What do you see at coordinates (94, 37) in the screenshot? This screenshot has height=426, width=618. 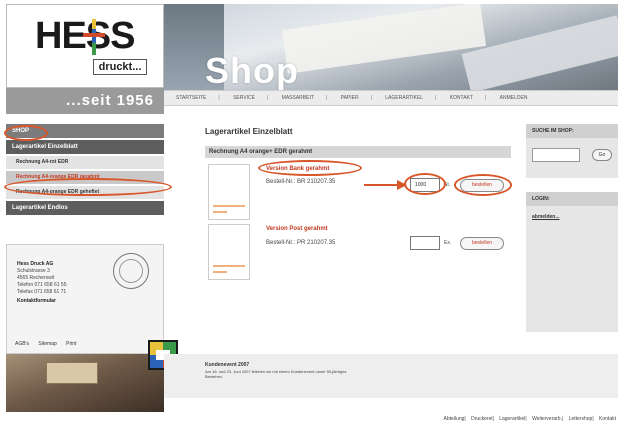 I see `logo-color-cross-icon` at bounding box center [94, 37].